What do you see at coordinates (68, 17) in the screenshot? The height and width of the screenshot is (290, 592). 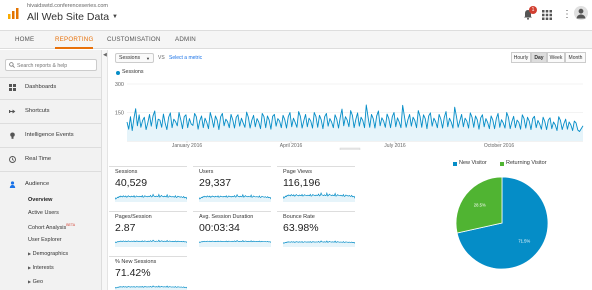 I see `view-selector: All Web Site Data` at bounding box center [68, 17].